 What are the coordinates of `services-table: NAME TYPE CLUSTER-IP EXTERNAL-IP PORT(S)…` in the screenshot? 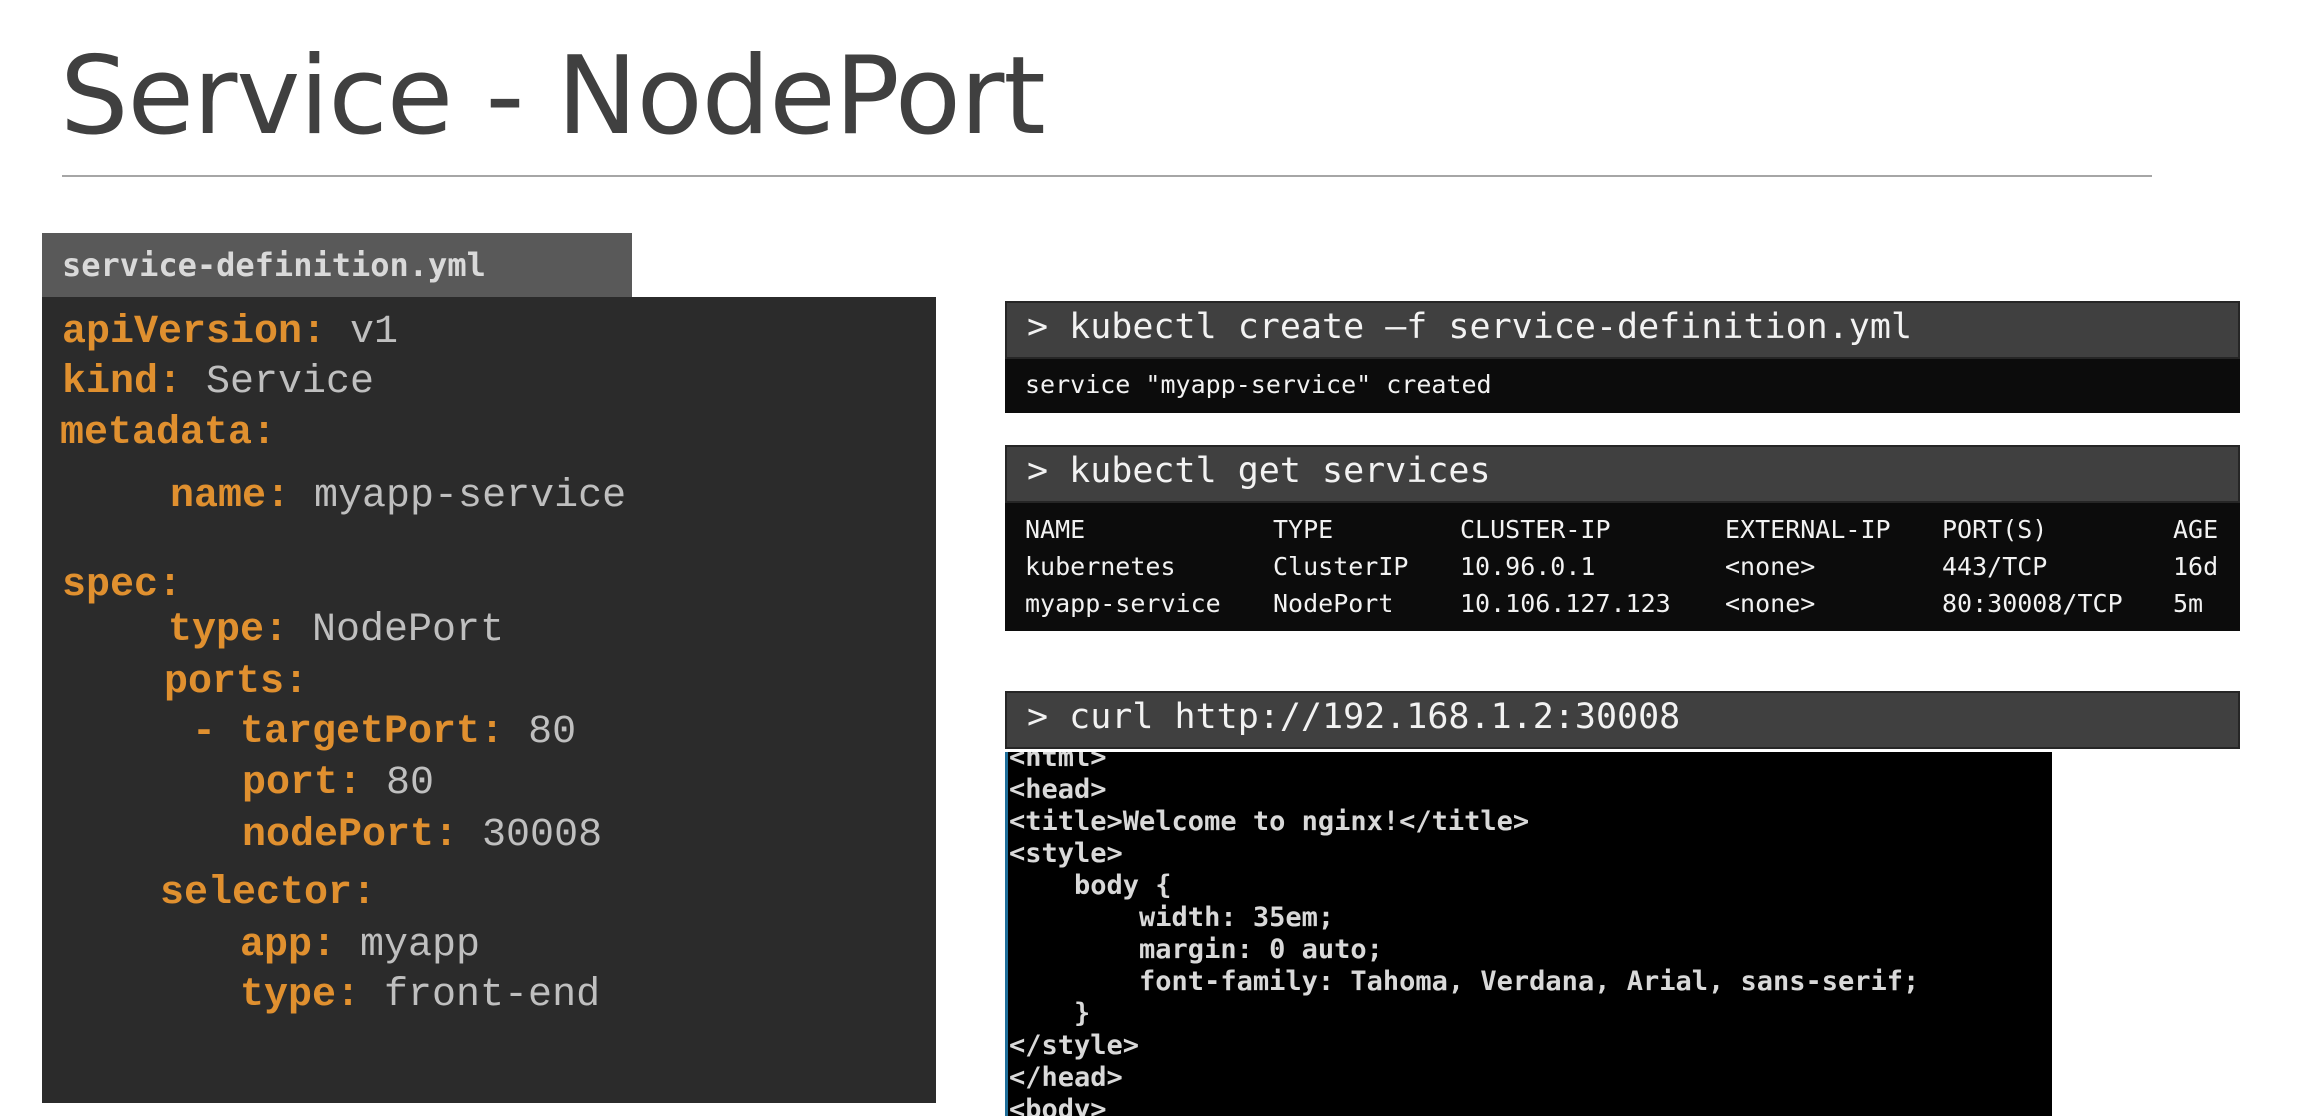 It's located at (1622, 567).